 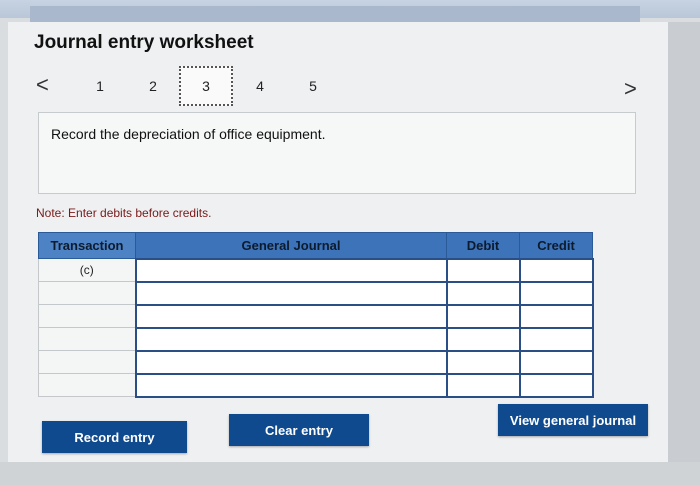 I want to click on note-text: Note: Enter debits before credits., so click(x=124, y=213).